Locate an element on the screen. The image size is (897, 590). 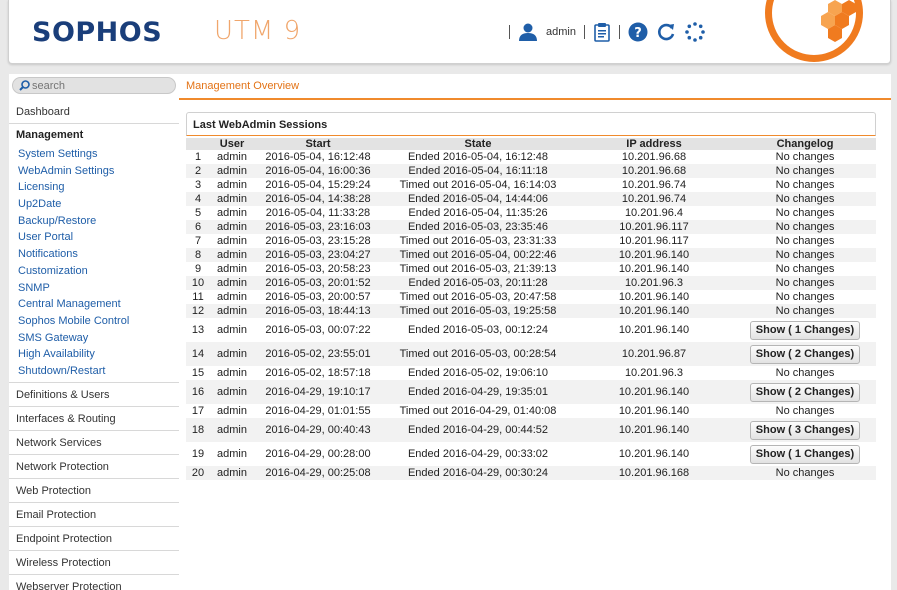
sidebar-section-item: Definitions & Users is located at coordinates (94, 395).